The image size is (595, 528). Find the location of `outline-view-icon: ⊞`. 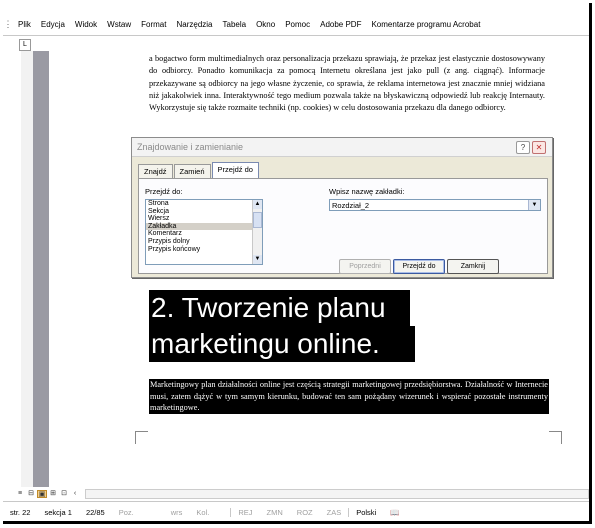

outline-view-icon: ⊞ is located at coordinates (53, 494).